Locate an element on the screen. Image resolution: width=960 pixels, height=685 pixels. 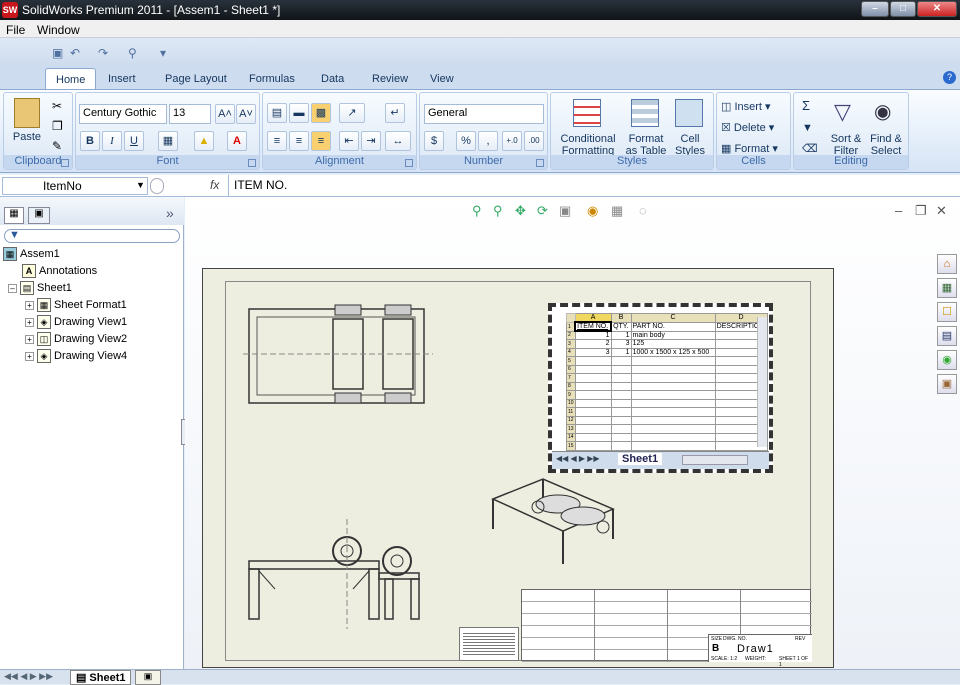
conditional-formatting-button: Conditional Formatting is located at coordinates (588, 145).